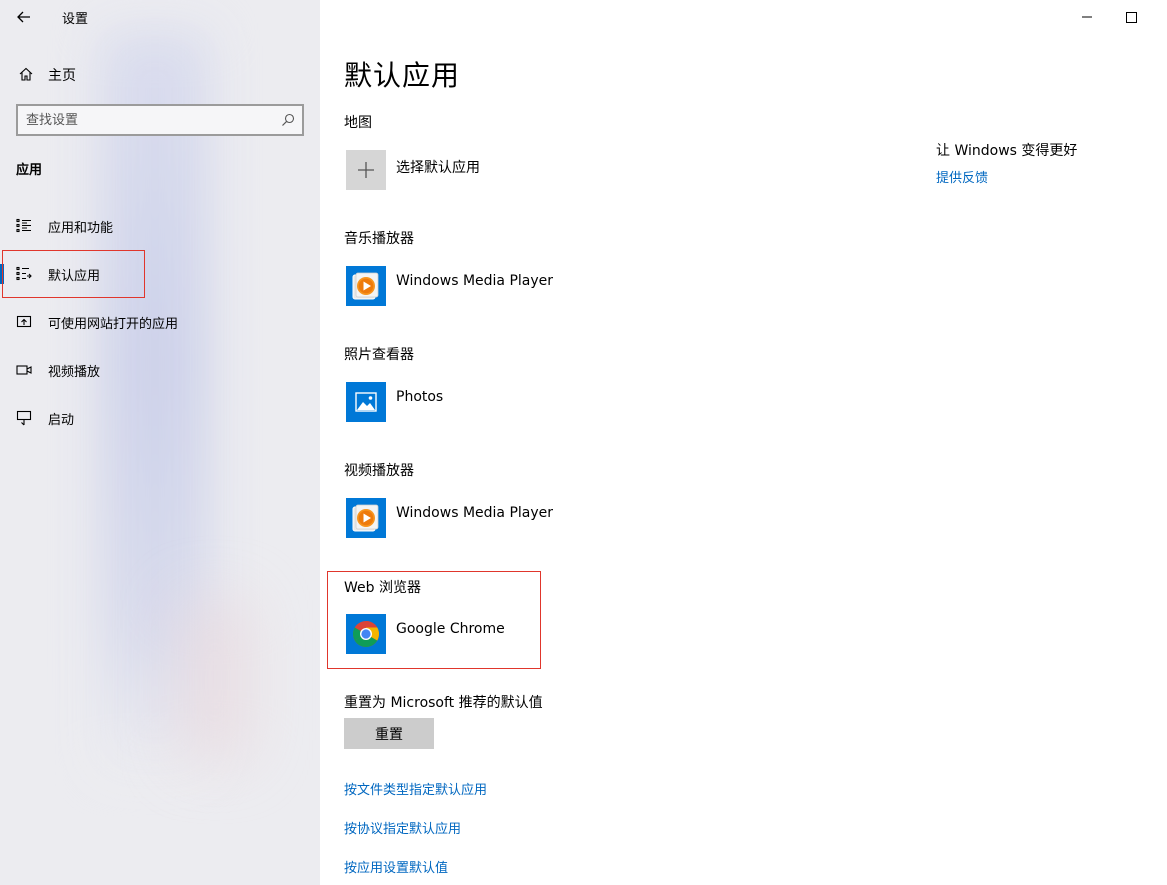 The image size is (1167, 885). What do you see at coordinates (160, 74) in the screenshot?
I see `sidebar-item-home: 主页` at bounding box center [160, 74].